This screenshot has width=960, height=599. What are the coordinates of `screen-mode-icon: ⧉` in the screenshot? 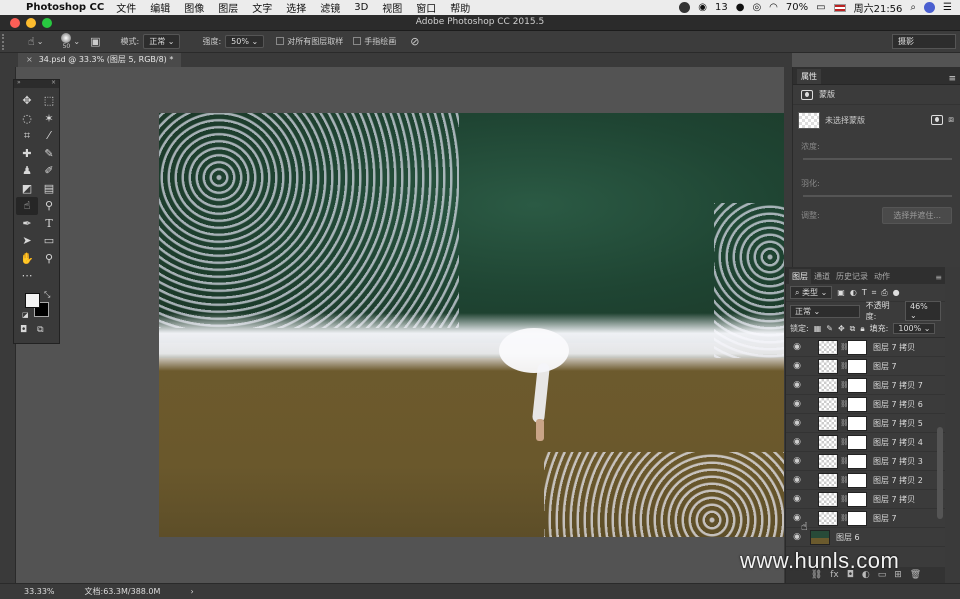 It's located at (40, 330).